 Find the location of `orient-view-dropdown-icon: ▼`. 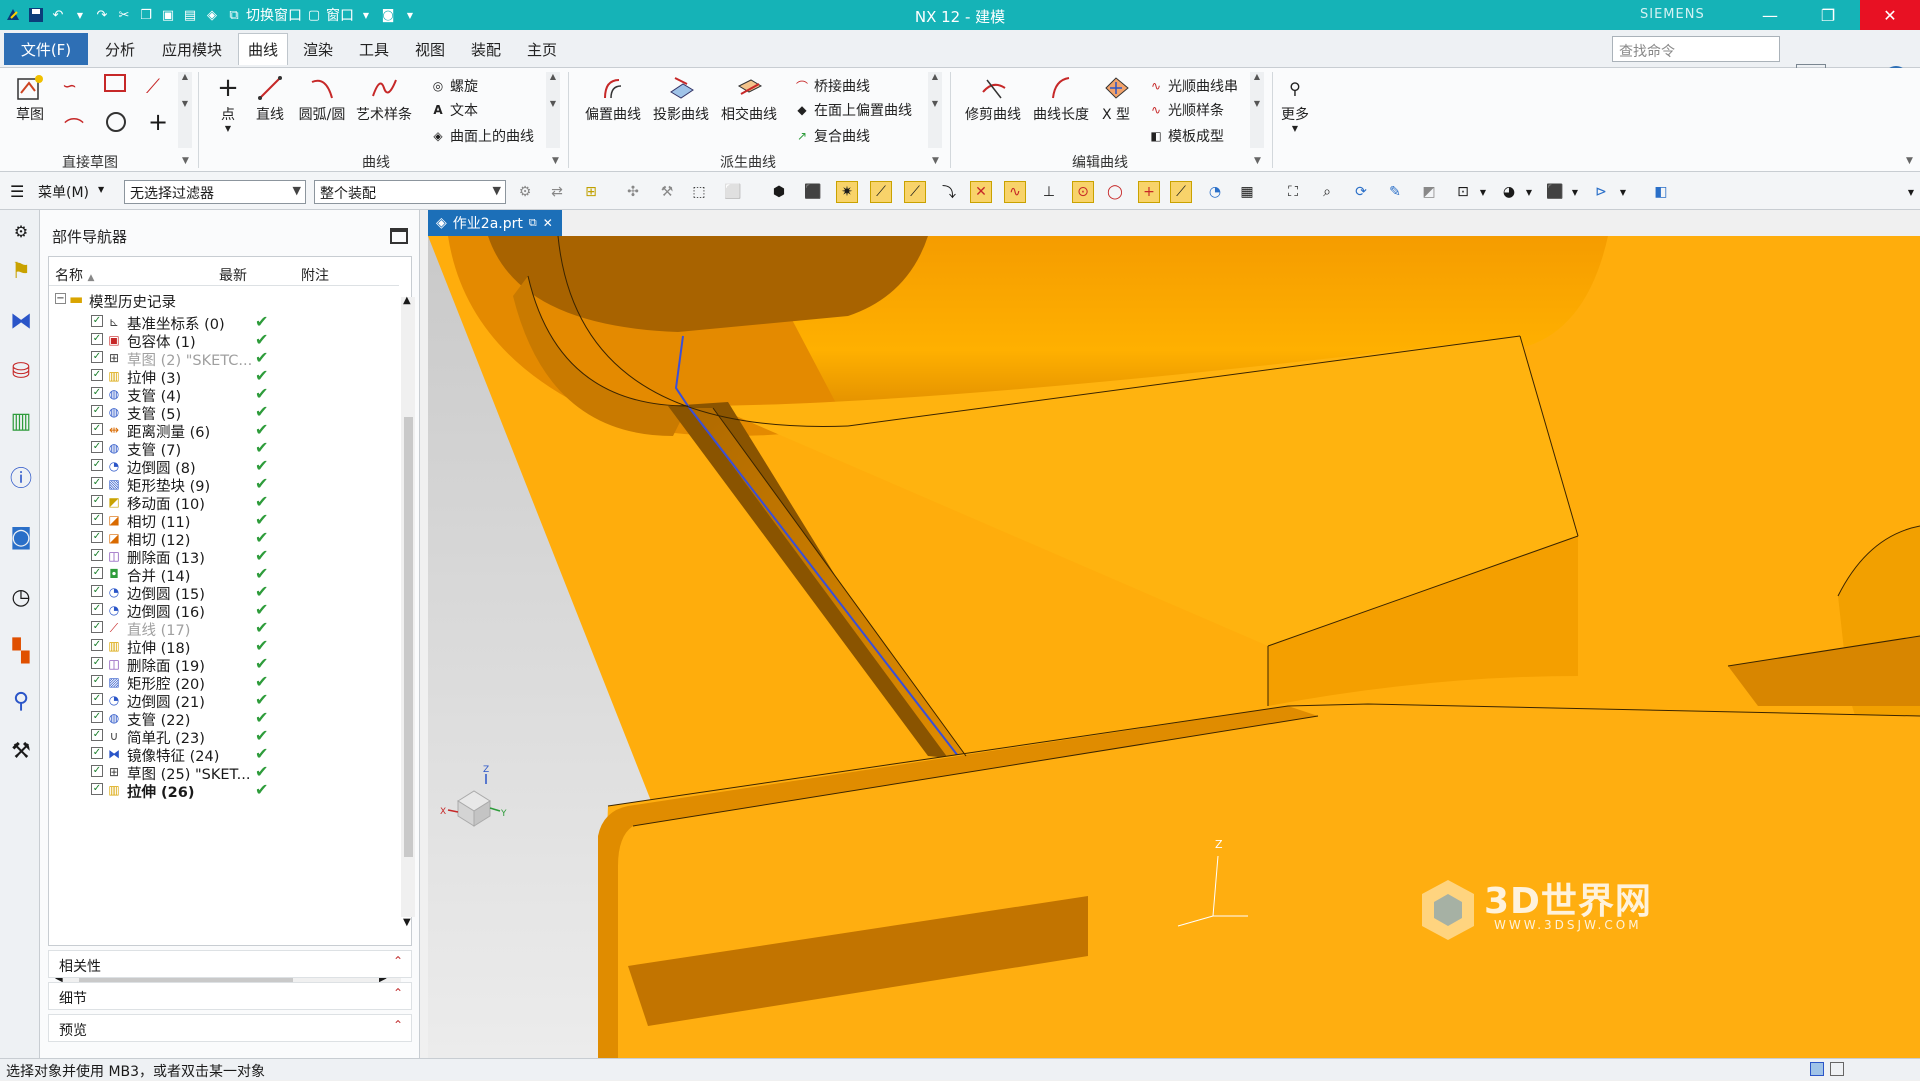

orient-view-dropdown-icon: ▼ is located at coordinates (1483, 192).